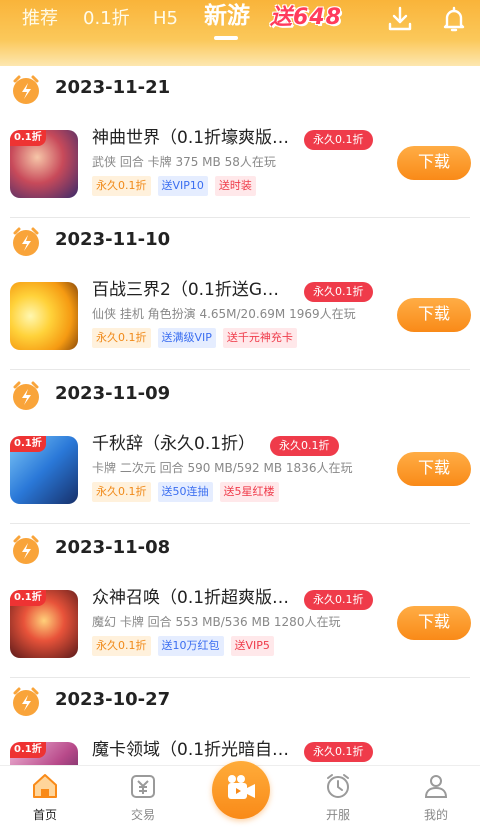  Describe the element at coordinates (252, 646) in the screenshot. I see `tag: 送VIP5` at that location.